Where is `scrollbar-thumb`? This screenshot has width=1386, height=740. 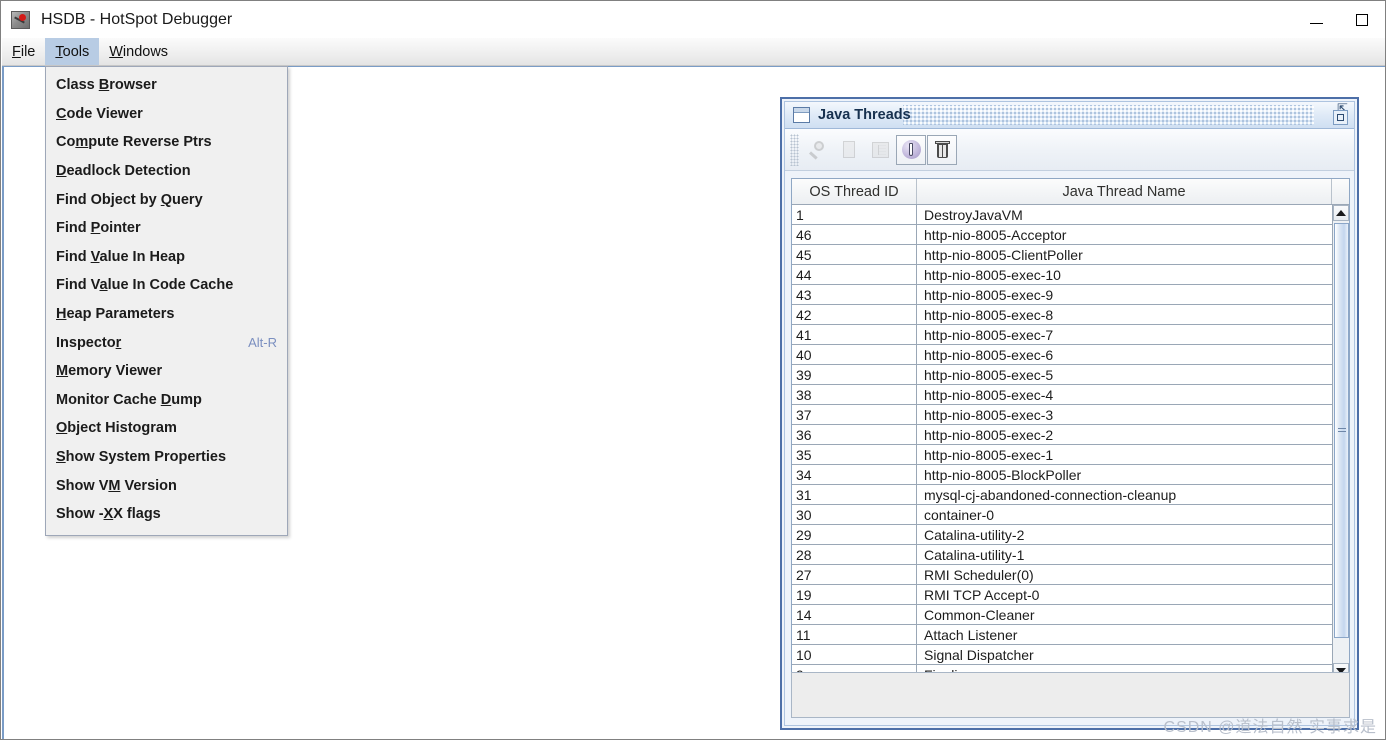
scrollbar-thumb is located at coordinates (1341, 430).